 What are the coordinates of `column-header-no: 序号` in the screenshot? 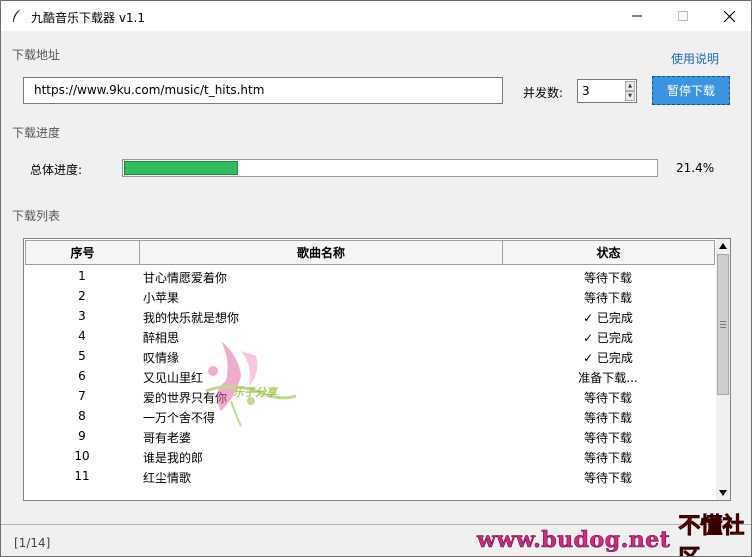 It's located at (82, 252).